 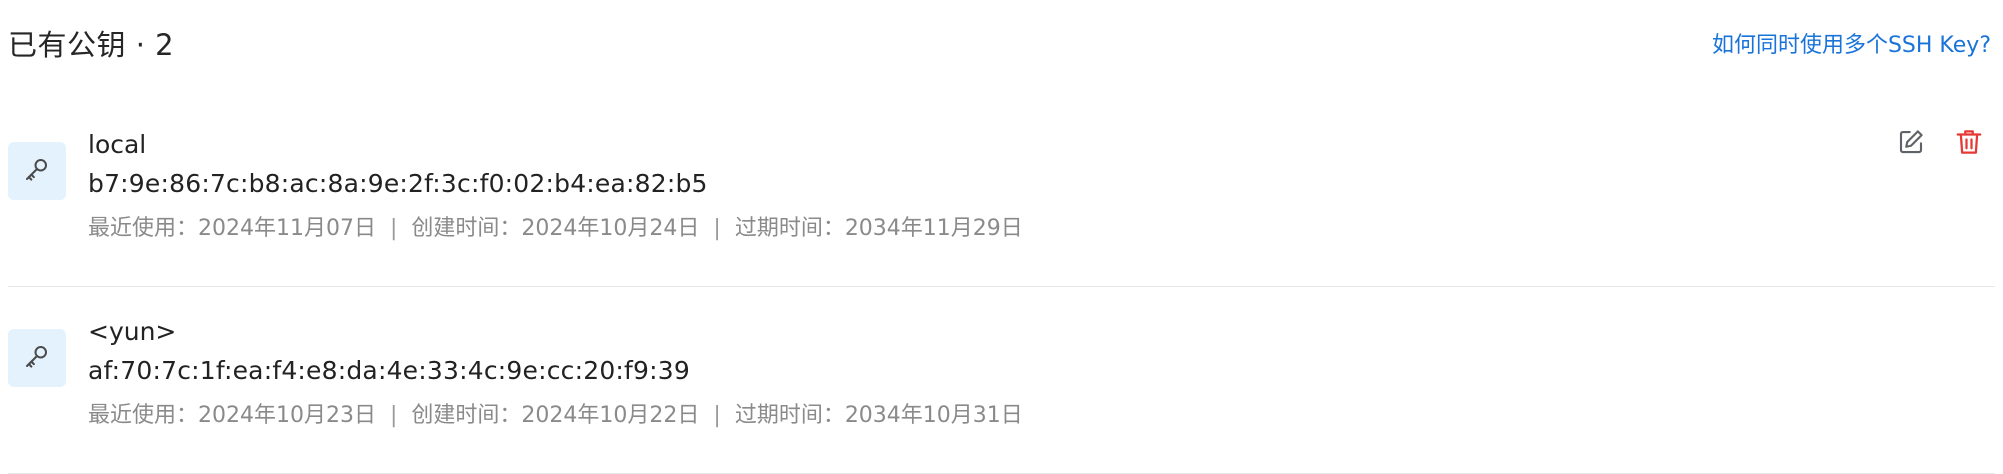 I want to click on key-expires: 过期时间：2034年10月31日, so click(x=878, y=415).